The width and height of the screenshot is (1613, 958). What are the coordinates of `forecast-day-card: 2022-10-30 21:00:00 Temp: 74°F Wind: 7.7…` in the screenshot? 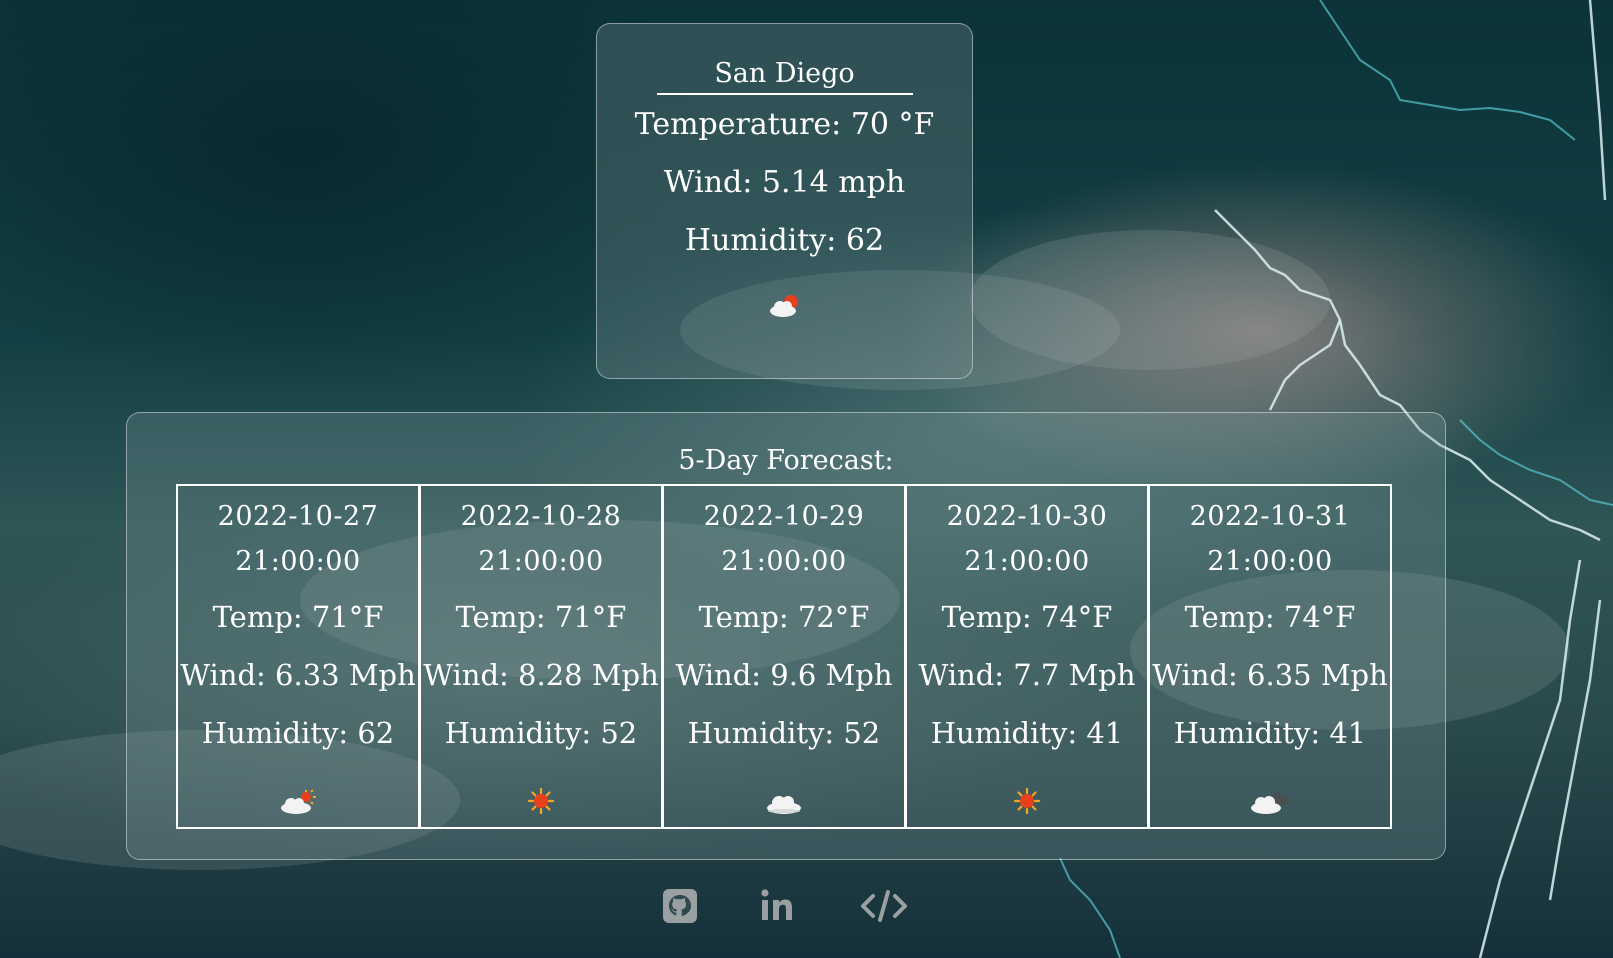 It's located at (1027, 656).